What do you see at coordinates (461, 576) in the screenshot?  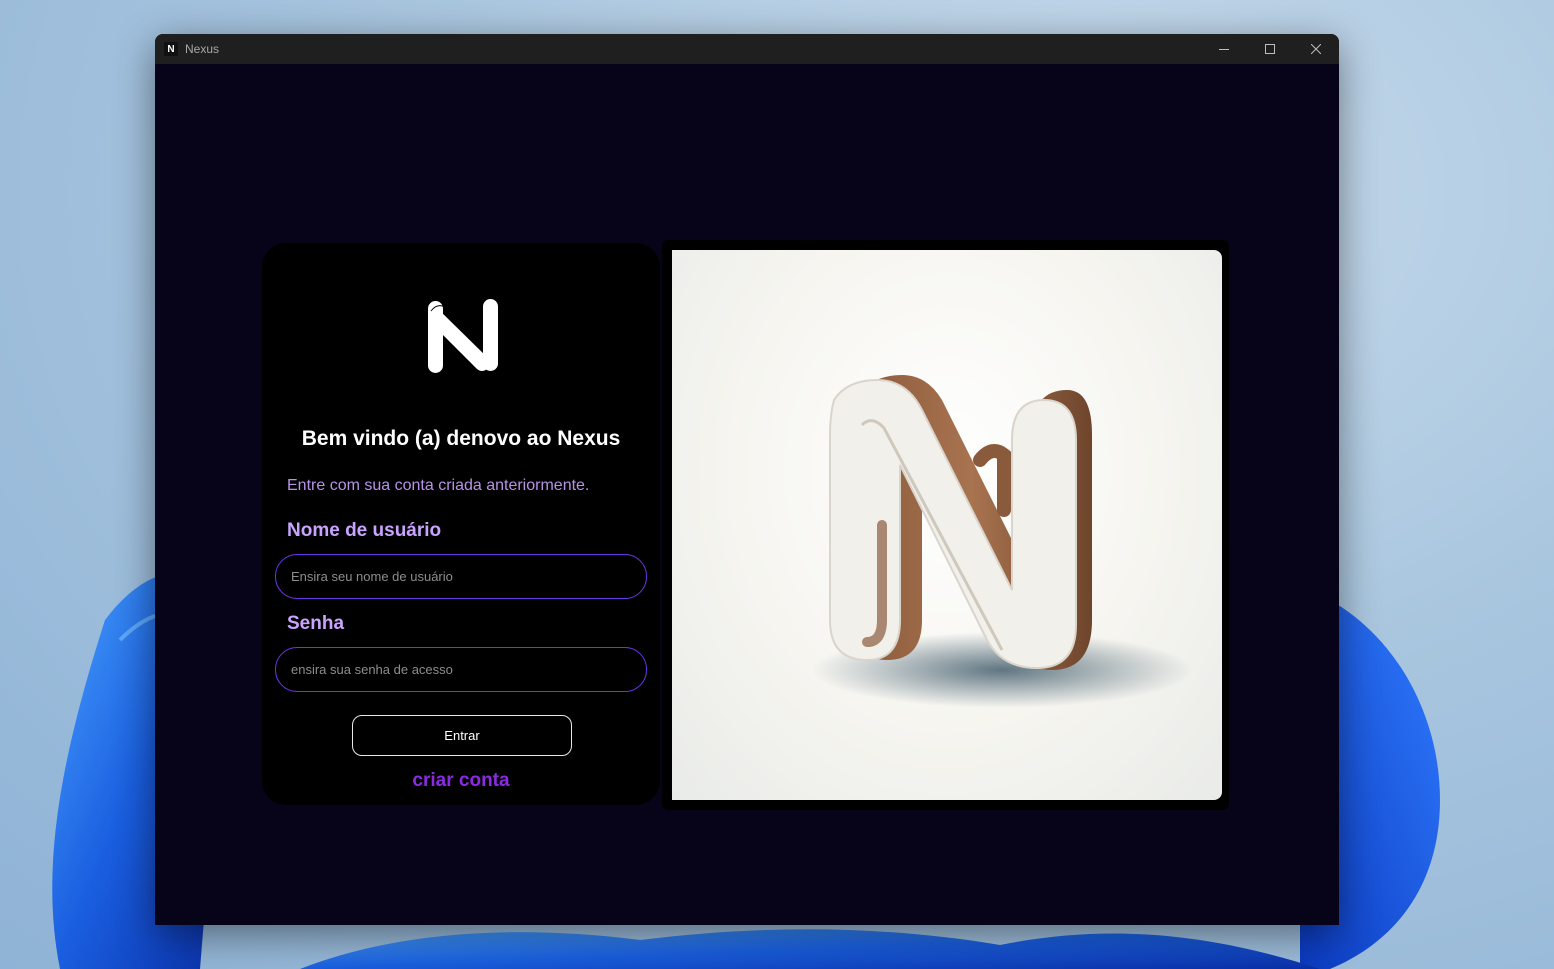 I see `username-input` at bounding box center [461, 576].